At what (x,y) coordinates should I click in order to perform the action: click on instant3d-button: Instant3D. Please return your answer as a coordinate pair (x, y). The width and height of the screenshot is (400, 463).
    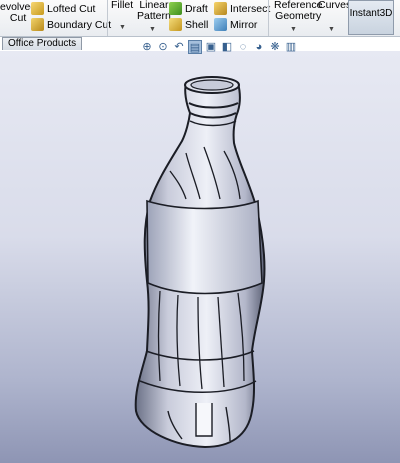
    Looking at the image, I should click on (371, 17).